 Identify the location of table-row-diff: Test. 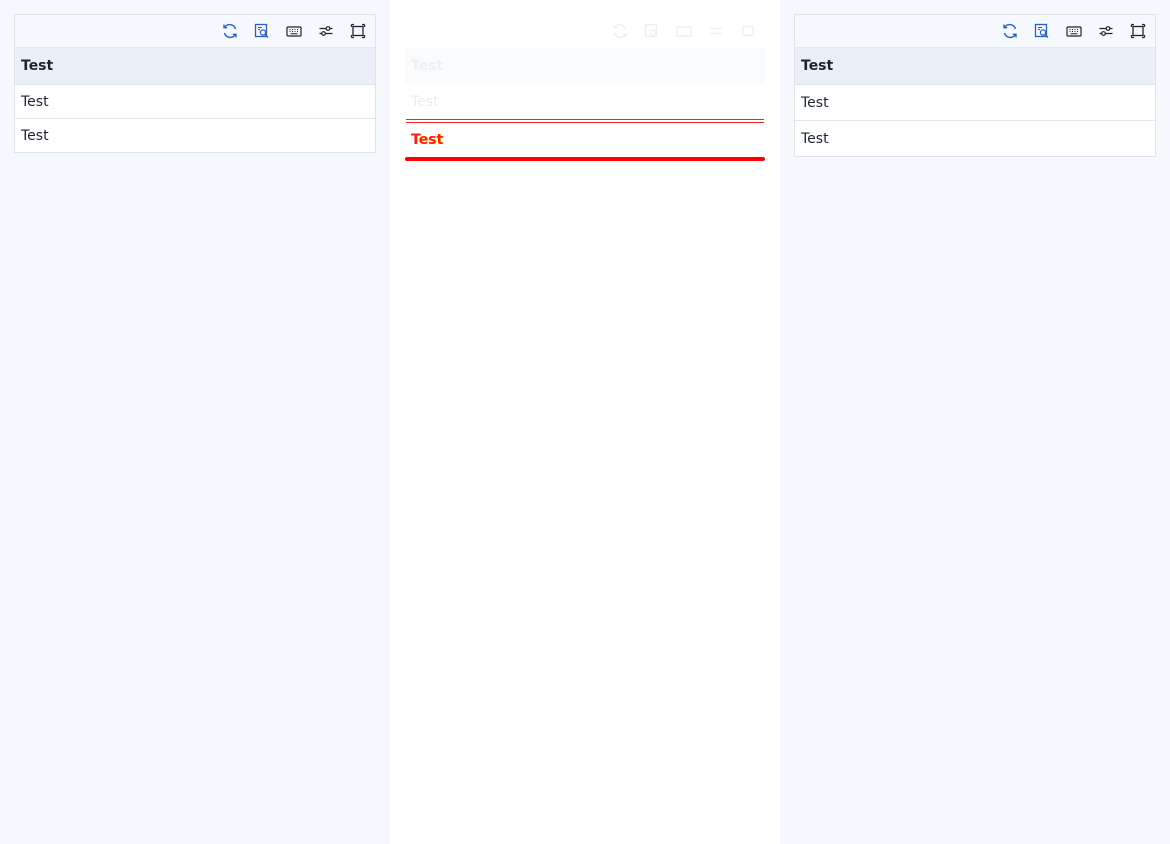
(585, 140).